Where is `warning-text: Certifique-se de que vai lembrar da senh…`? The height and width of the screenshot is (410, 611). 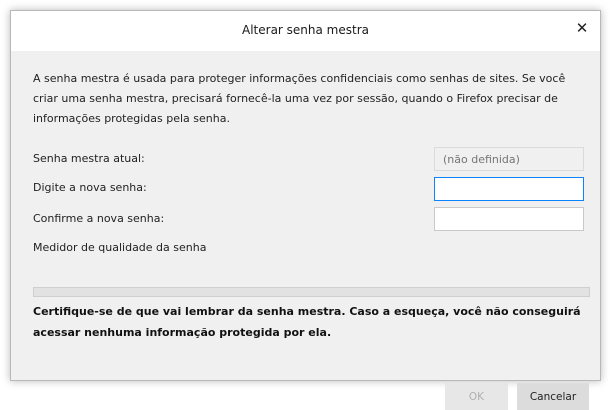
warning-text: Certifique-se de que vai lembrar da senh… is located at coordinates (307, 322).